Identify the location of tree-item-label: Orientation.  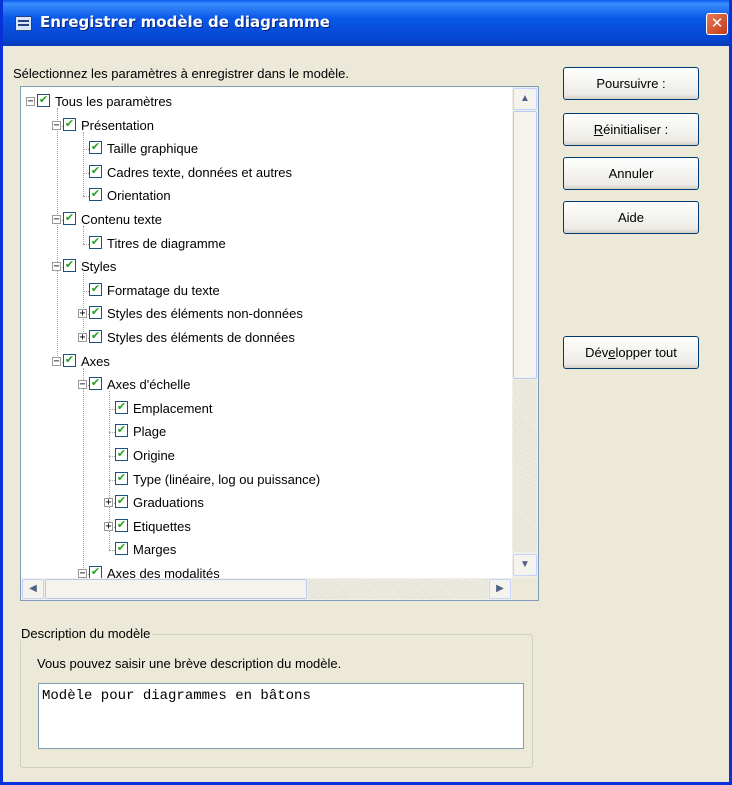
(139, 196).